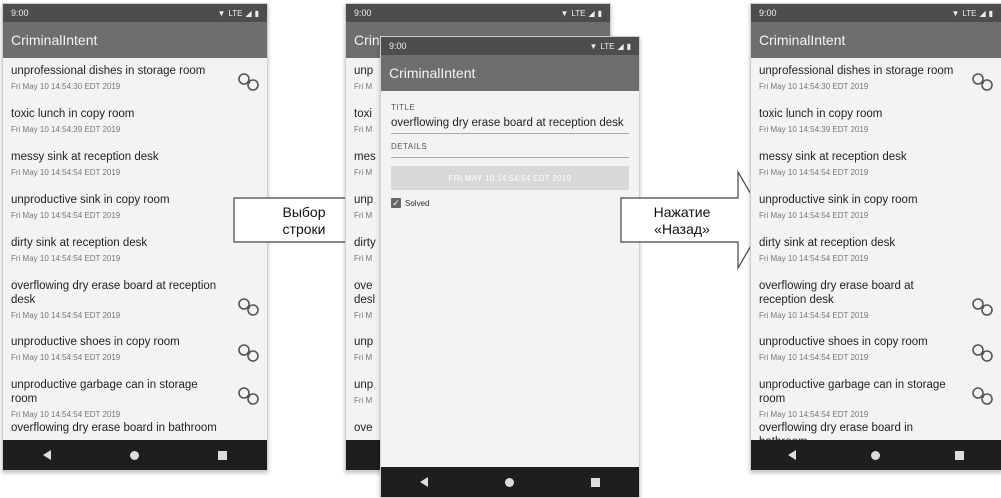 The width and height of the screenshot is (1001, 498). I want to click on crime-title: overflowing dry erase board in bathroom, so click(114, 428).